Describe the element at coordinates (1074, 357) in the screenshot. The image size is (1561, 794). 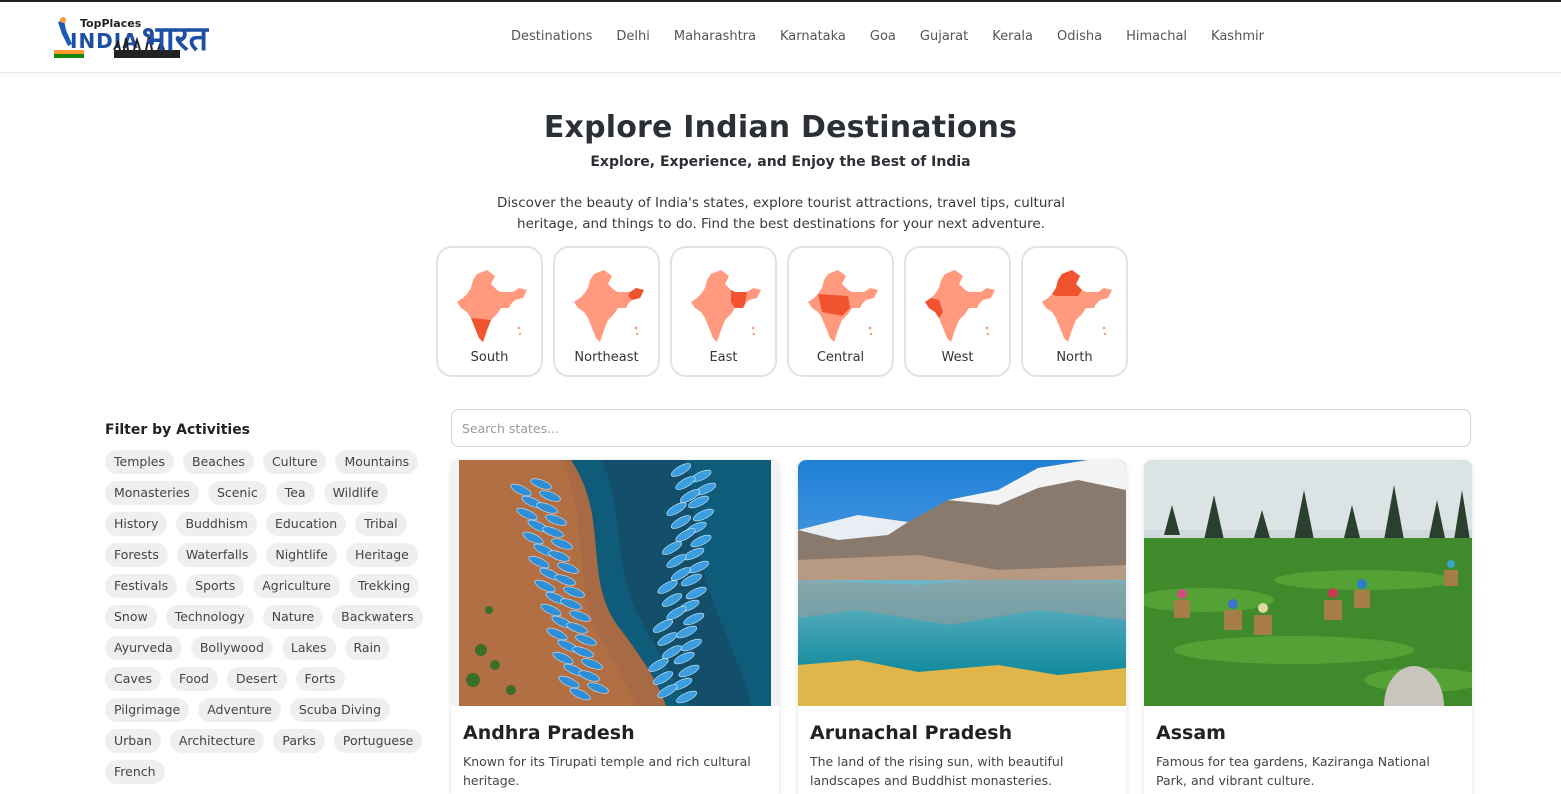
I see `region-label: North` at that location.